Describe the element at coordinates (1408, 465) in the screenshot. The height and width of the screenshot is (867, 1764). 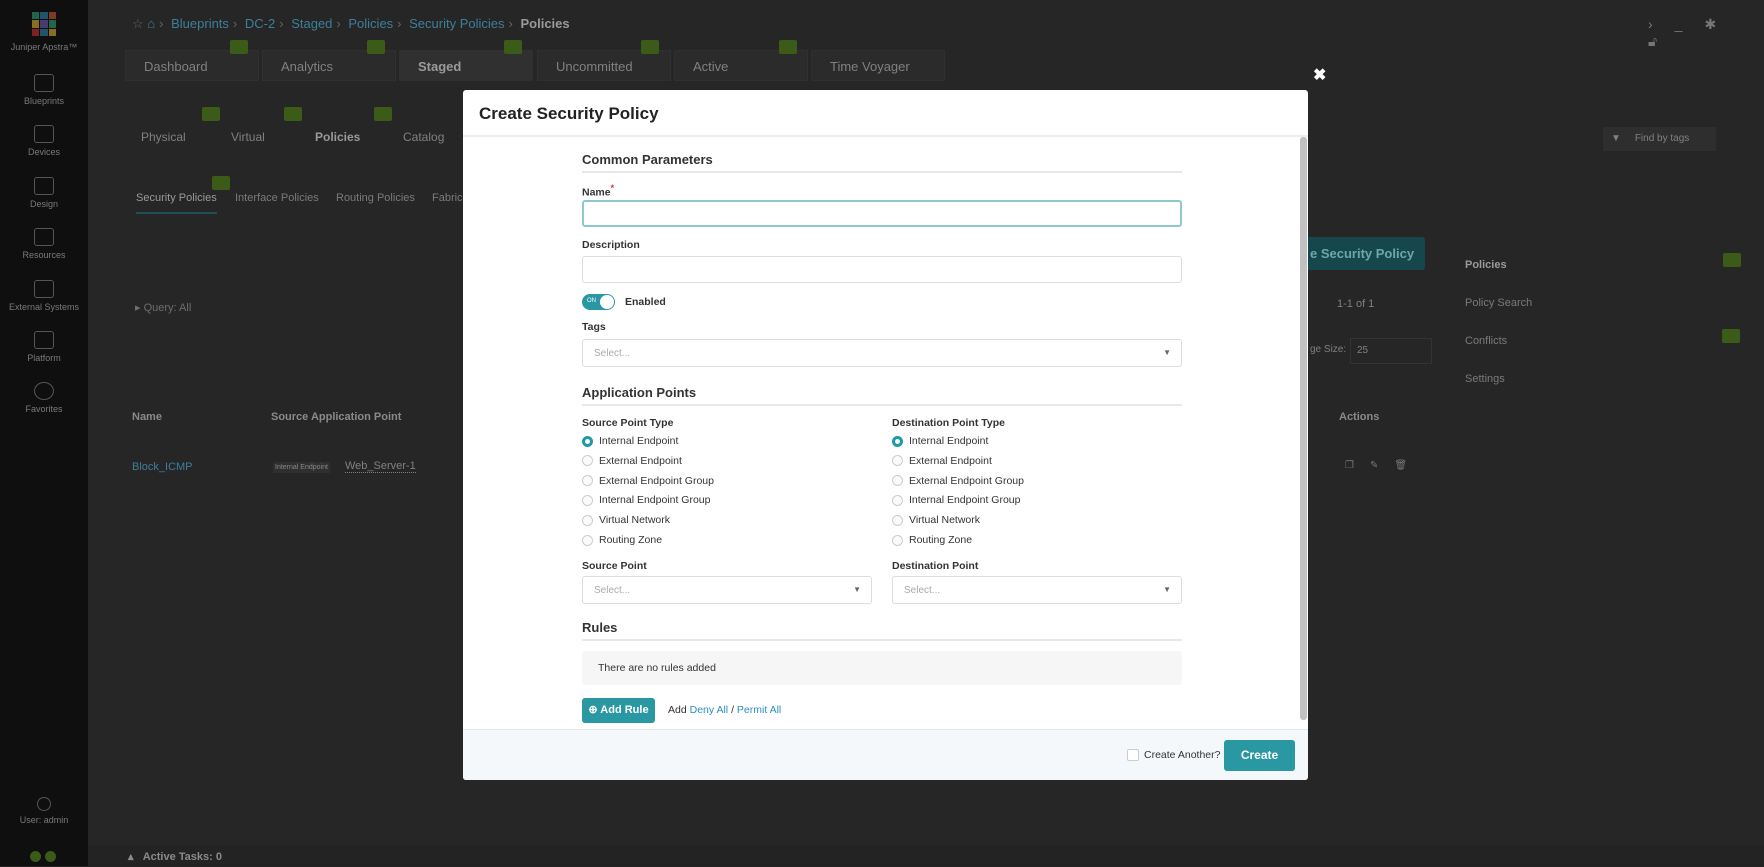
I see `delete-icon: 🗑︎` at that location.